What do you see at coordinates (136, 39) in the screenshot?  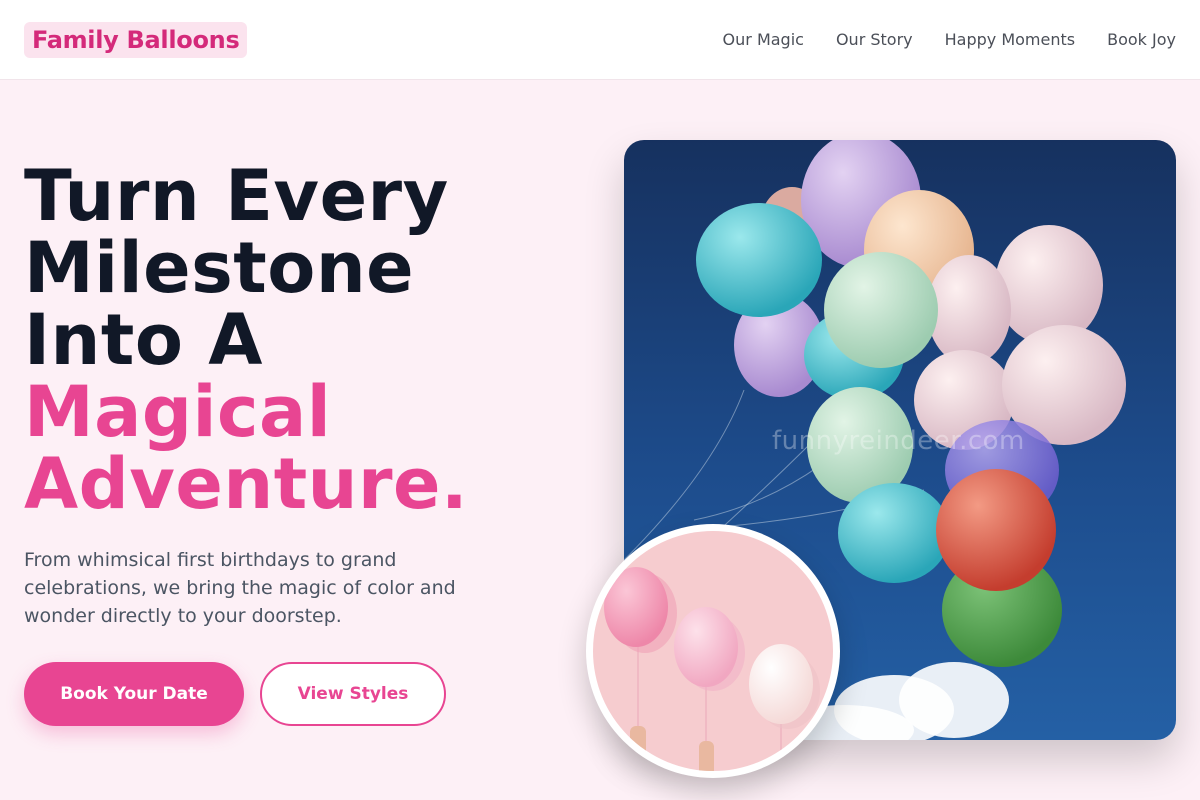 I see `brand-logo: Family Balloons` at bounding box center [136, 39].